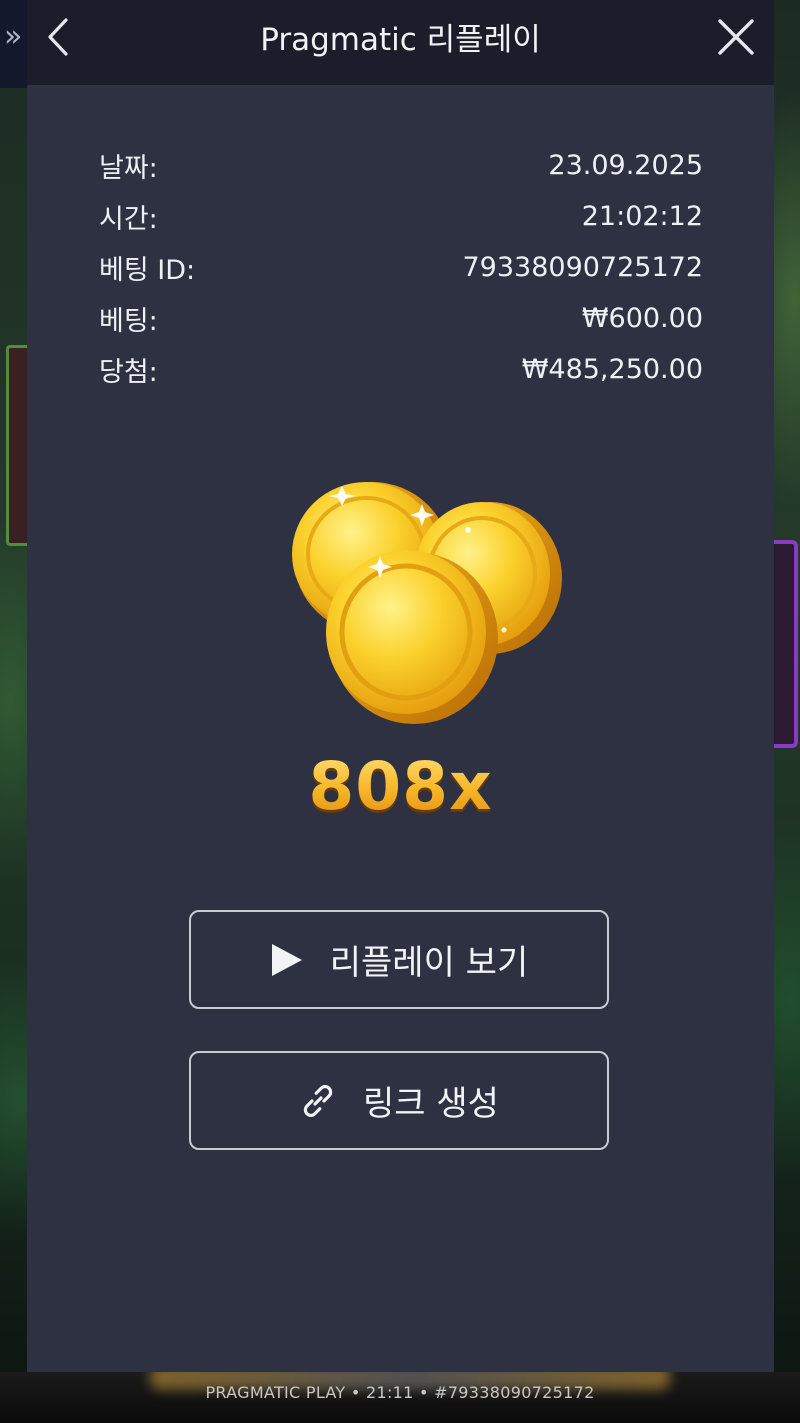  I want to click on detail-label: 시간:, so click(128, 219).